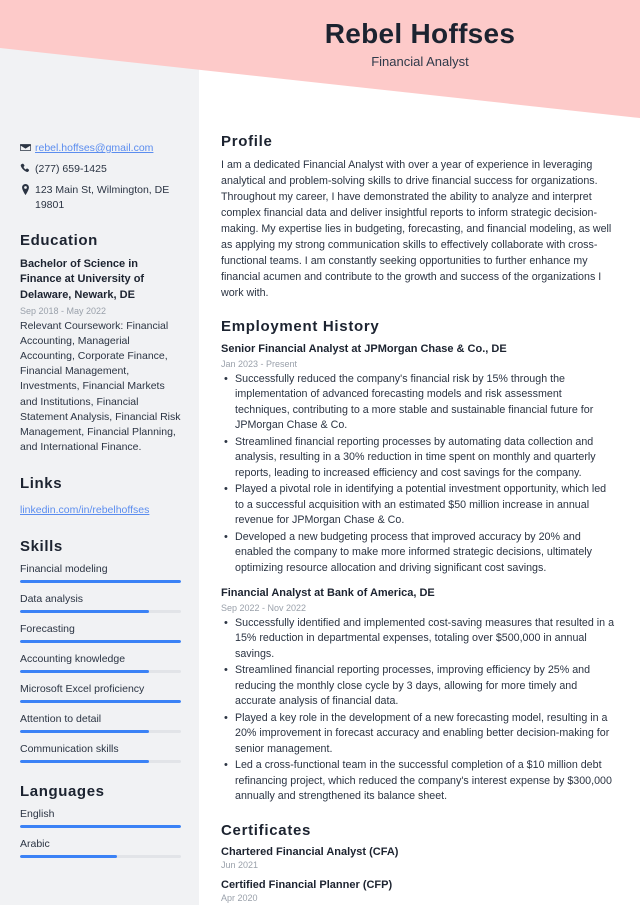 The image size is (640, 905). Describe the element at coordinates (420, 62) in the screenshot. I see `candidate-job-title: Financial Analyst` at that location.